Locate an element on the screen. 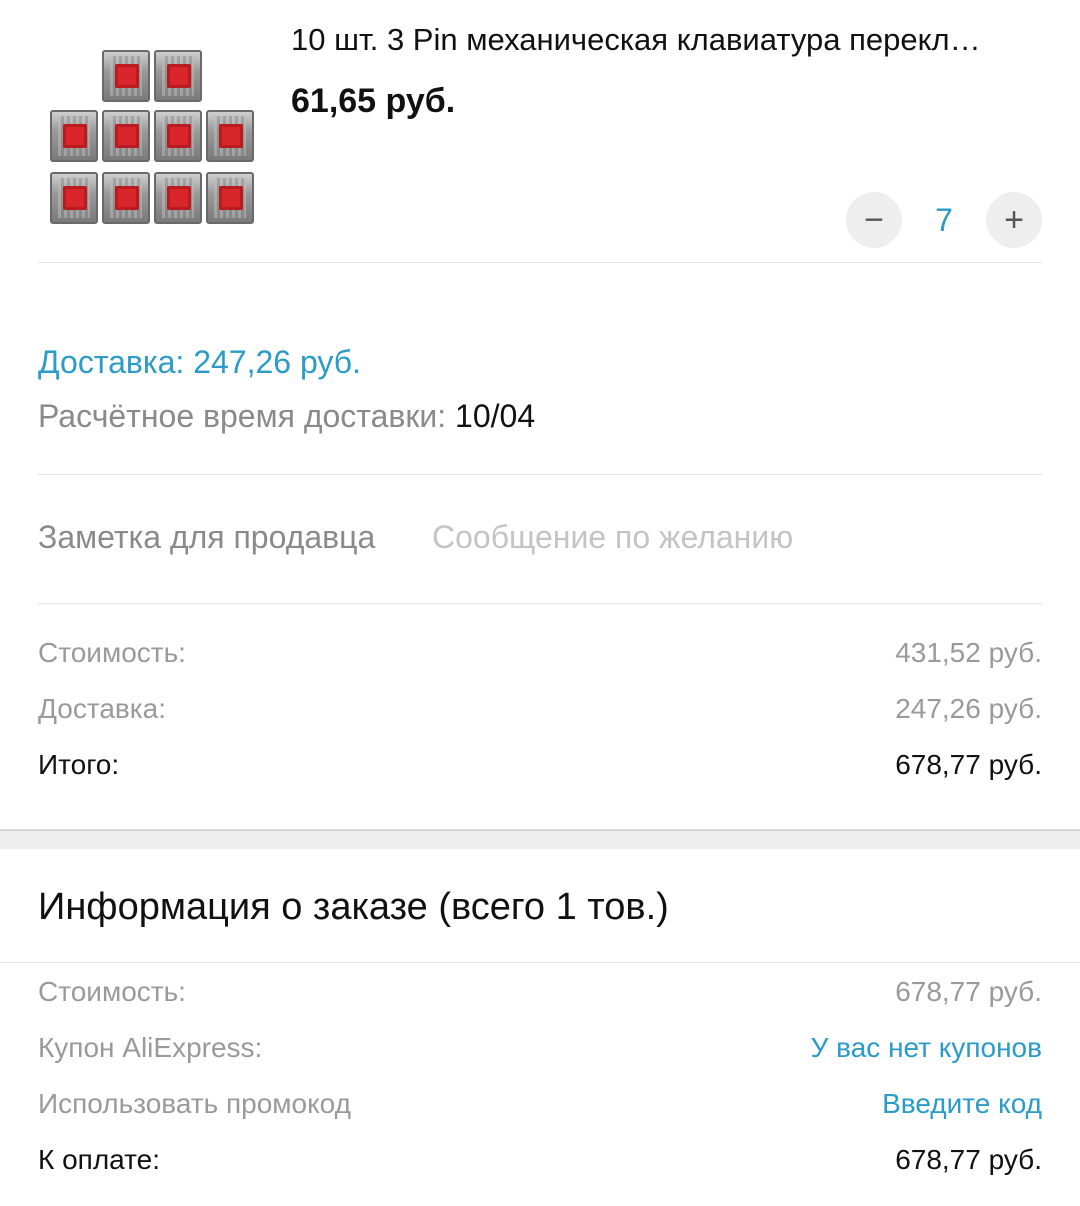 This screenshot has width=1080, height=1206. promo-code-label: Использовать промокод is located at coordinates (194, 1103).